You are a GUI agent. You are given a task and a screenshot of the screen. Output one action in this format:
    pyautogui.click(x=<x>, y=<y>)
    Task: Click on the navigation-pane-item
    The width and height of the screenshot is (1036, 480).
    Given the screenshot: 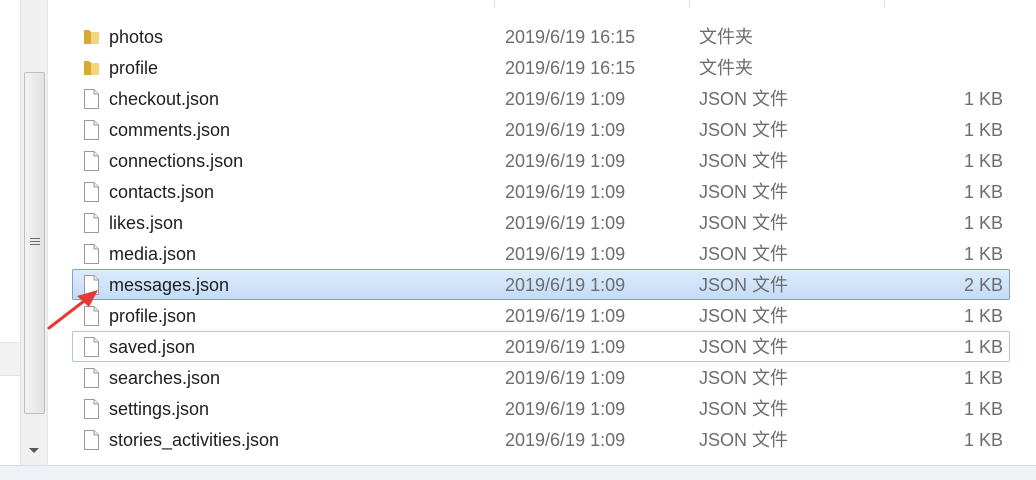 What is the action you would take?
    pyautogui.click(x=10, y=359)
    